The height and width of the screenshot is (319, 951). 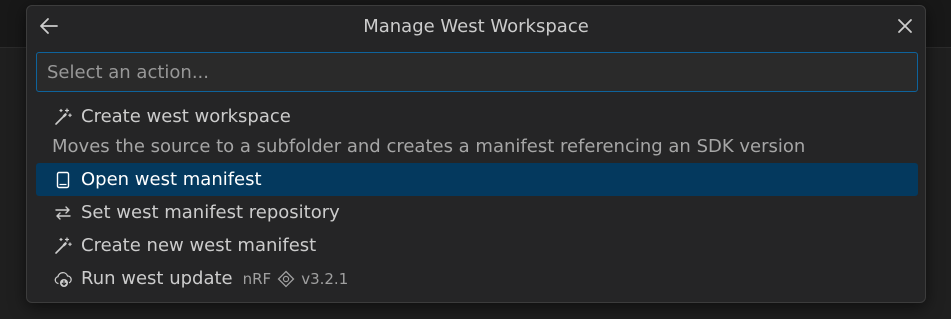 I want to click on search-input, so click(x=477, y=72).